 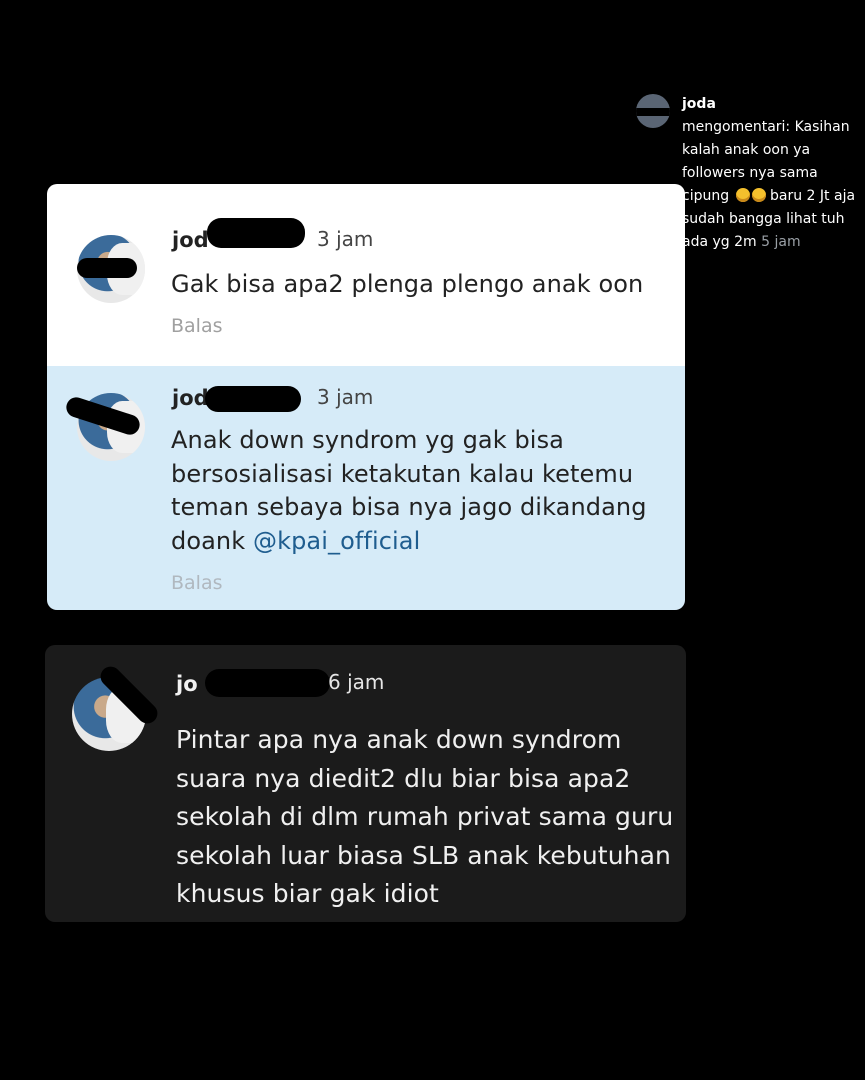 What do you see at coordinates (336, 541) in the screenshot?
I see `mention-link: @kpai_official` at bounding box center [336, 541].